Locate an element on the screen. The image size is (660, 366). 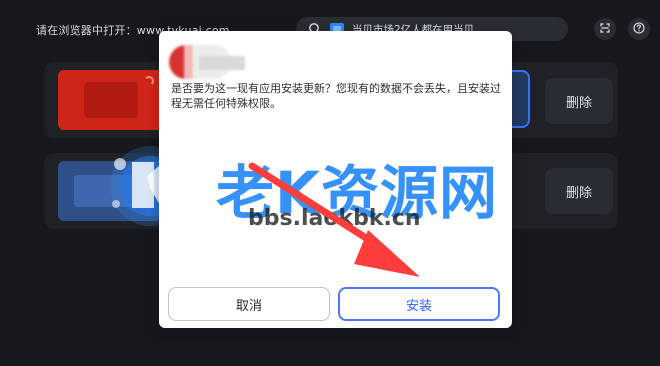
wifi-icon is located at coordinates (149, 81).